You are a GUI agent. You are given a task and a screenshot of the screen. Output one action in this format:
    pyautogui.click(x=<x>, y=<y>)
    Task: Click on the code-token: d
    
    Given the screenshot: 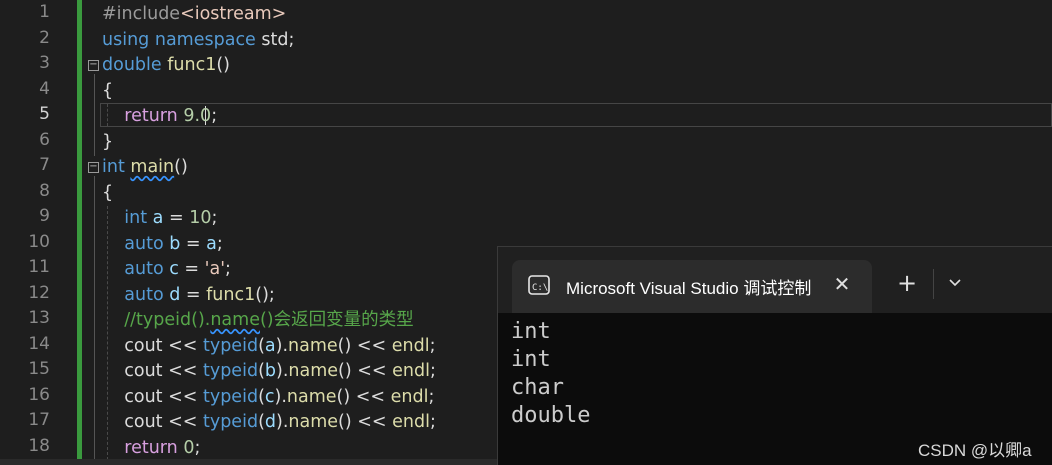 What is the action you would take?
    pyautogui.click(x=175, y=294)
    